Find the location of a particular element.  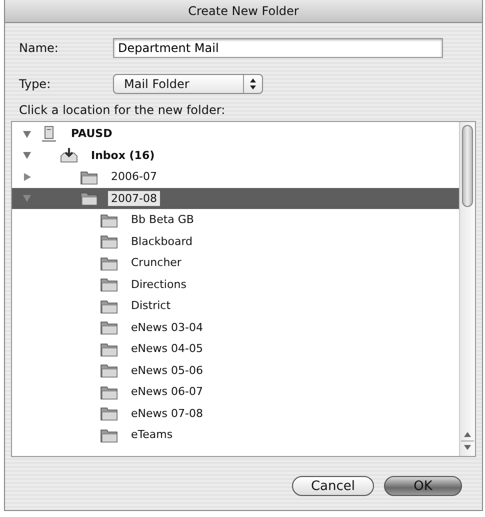

folder-name: Bb Beta GB is located at coordinates (162, 220).